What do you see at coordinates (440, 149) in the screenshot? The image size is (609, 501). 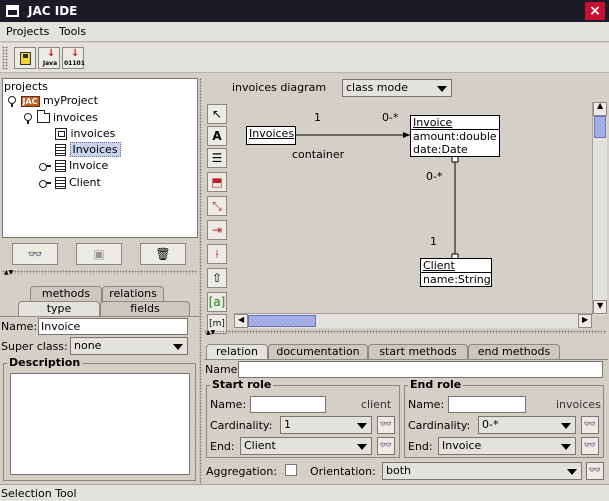 I see `uml-attribute: date:Date` at bounding box center [440, 149].